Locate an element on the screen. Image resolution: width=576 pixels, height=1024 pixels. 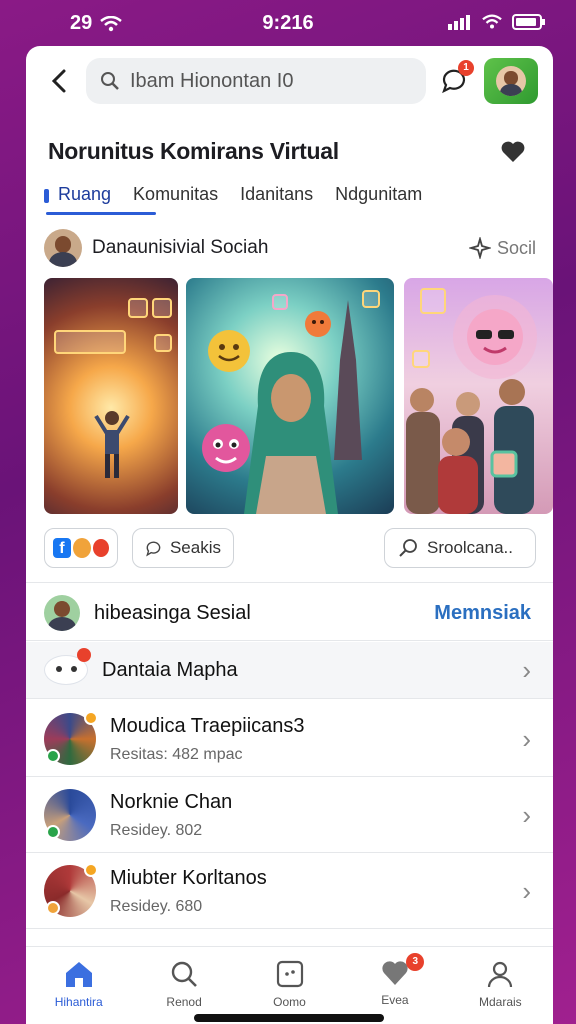
person-icon is located at coordinates (500, 974).